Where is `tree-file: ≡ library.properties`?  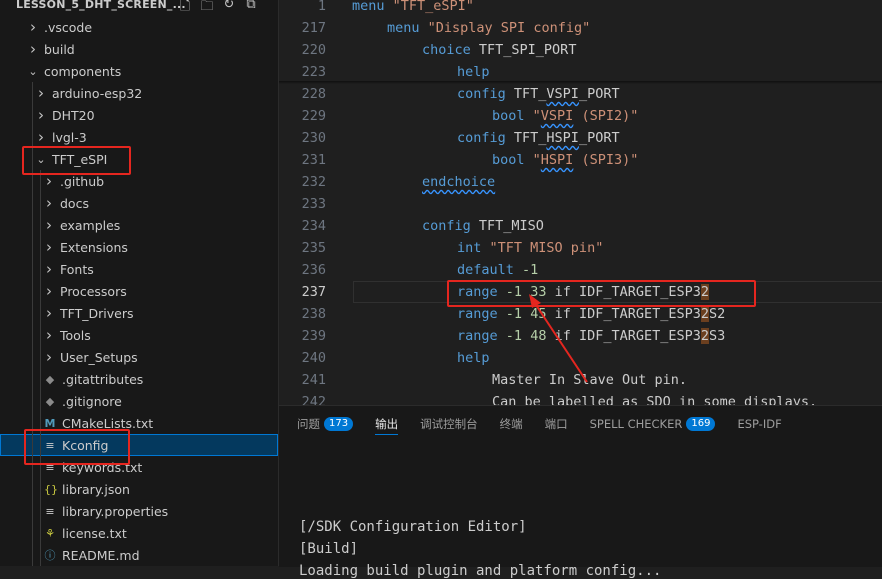
tree-file: ≡ library.properties is located at coordinates (139, 511).